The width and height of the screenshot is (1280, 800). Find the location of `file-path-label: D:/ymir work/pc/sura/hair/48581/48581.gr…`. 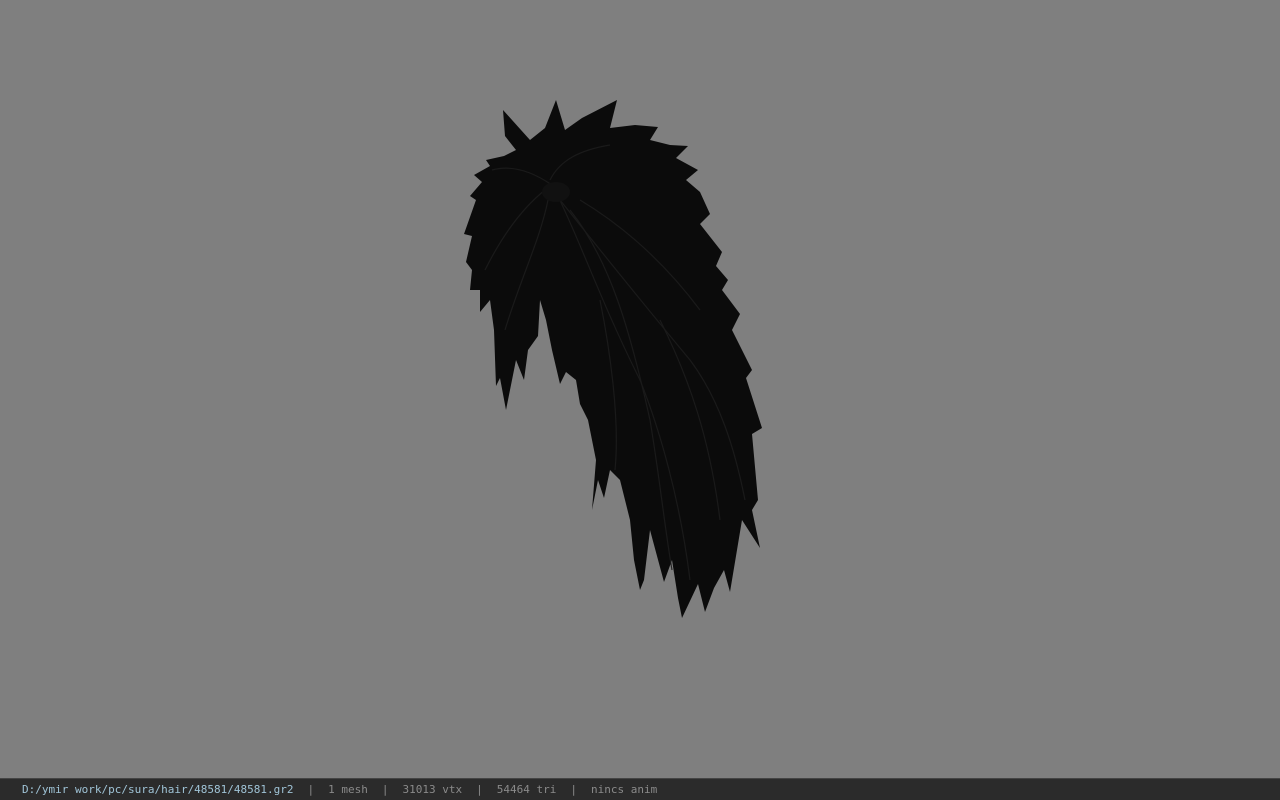

file-path-label: D:/ymir work/pc/sura/hair/48581/48581.gr… is located at coordinates (158, 789).